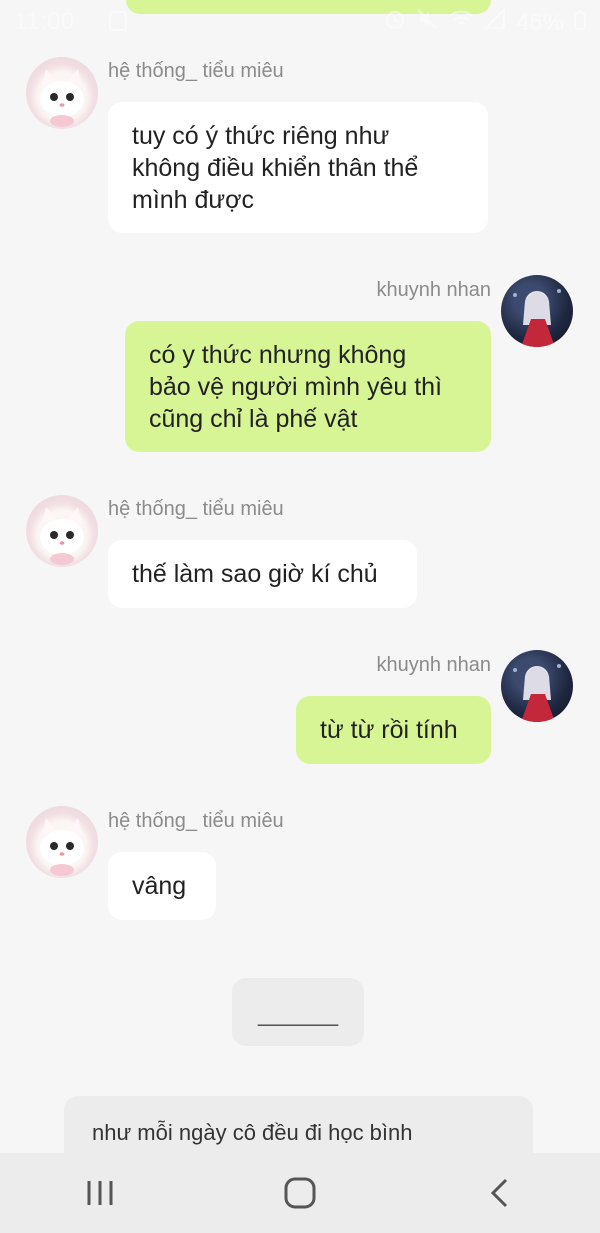  I want to click on status-bar: 11:00 46%, so click(300, 22).